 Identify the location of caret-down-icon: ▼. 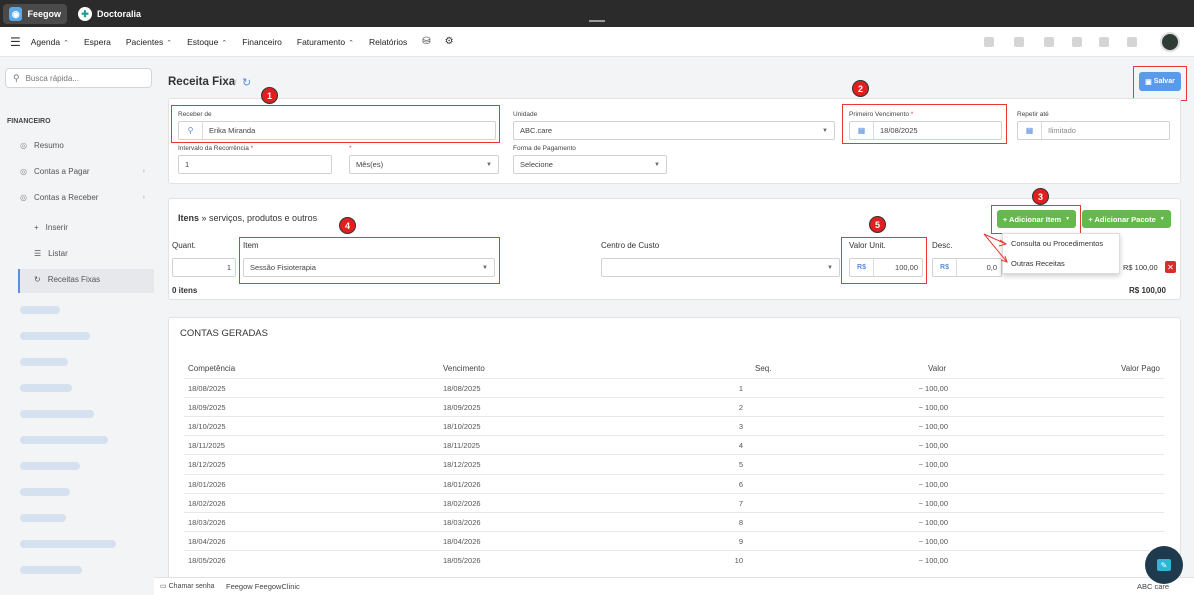
(1162, 219).